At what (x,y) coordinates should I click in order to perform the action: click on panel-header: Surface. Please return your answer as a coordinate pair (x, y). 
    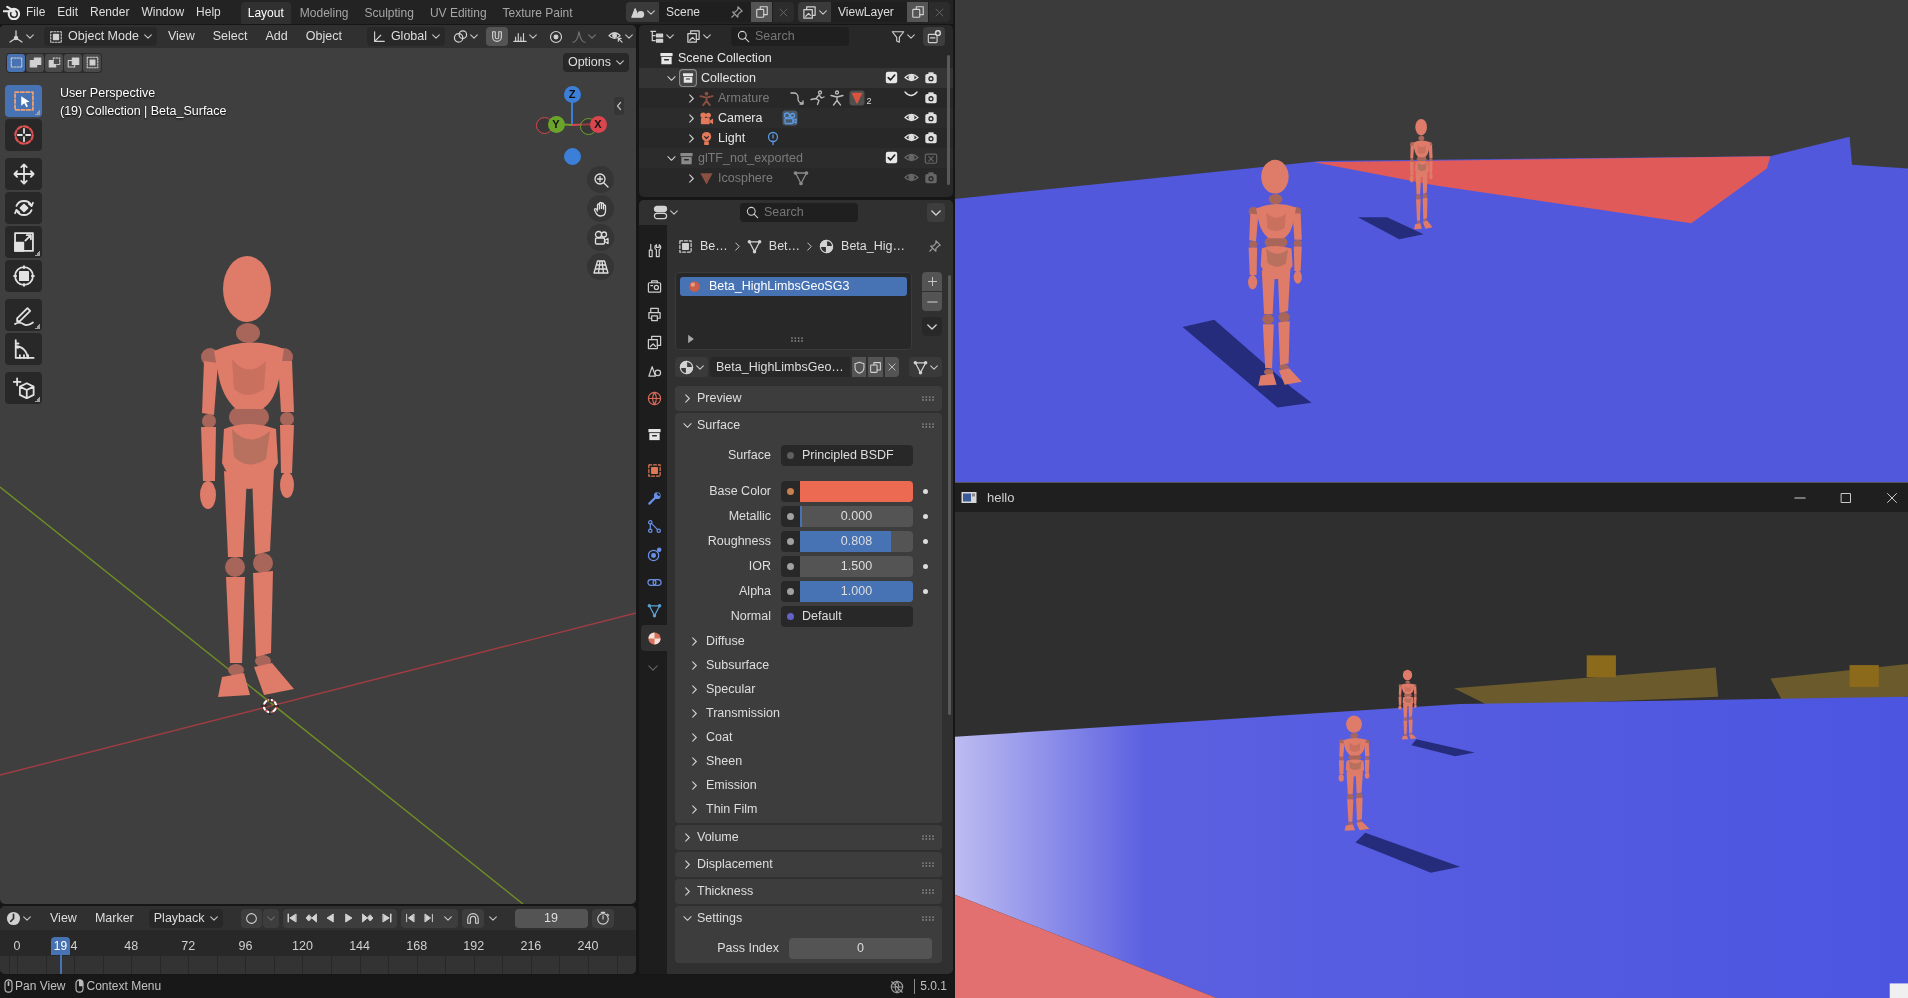
    Looking at the image, I should click on (808, 425).